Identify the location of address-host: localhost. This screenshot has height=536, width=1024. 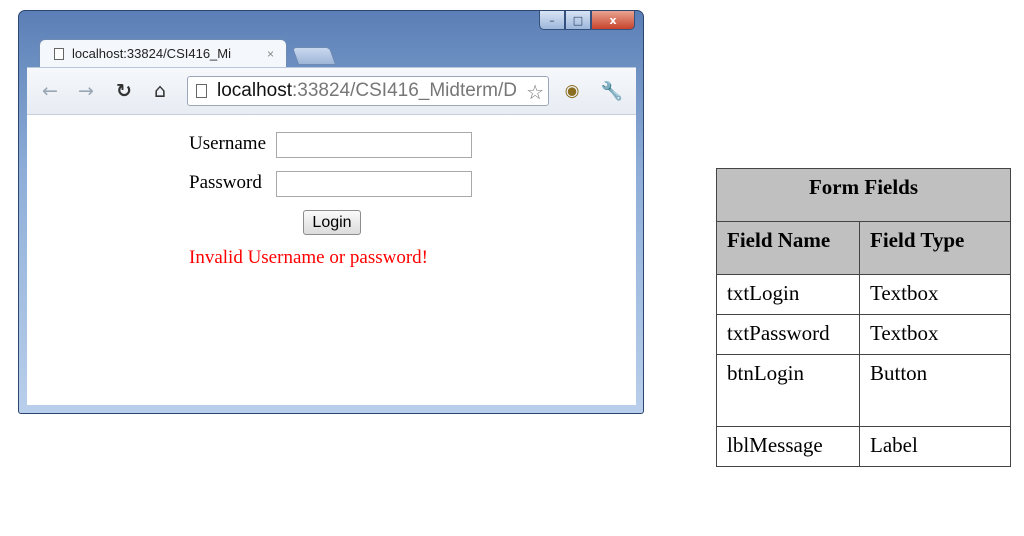
(254, 90).